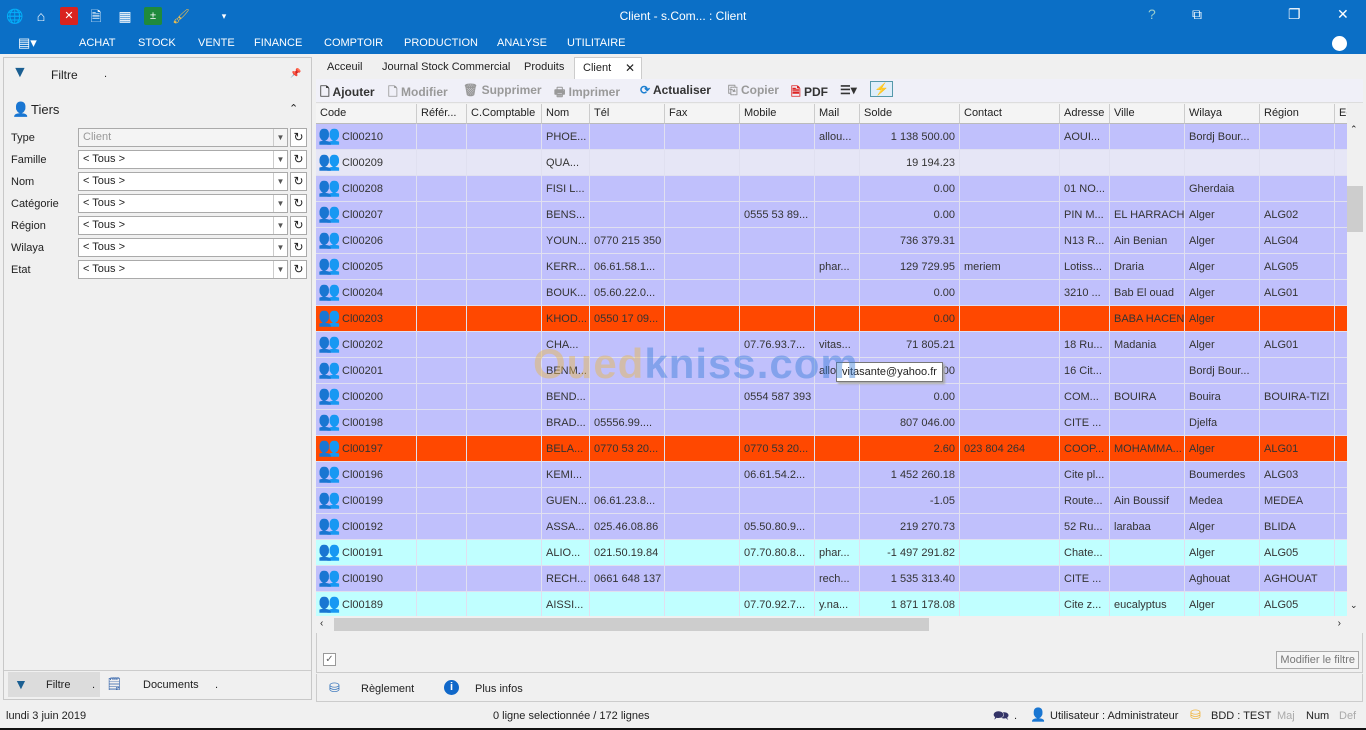  What do you see at coordinates (441, 43) in the screenshot?
I see `menu-production: PRODUCTION` at bounding box center [441, 43].